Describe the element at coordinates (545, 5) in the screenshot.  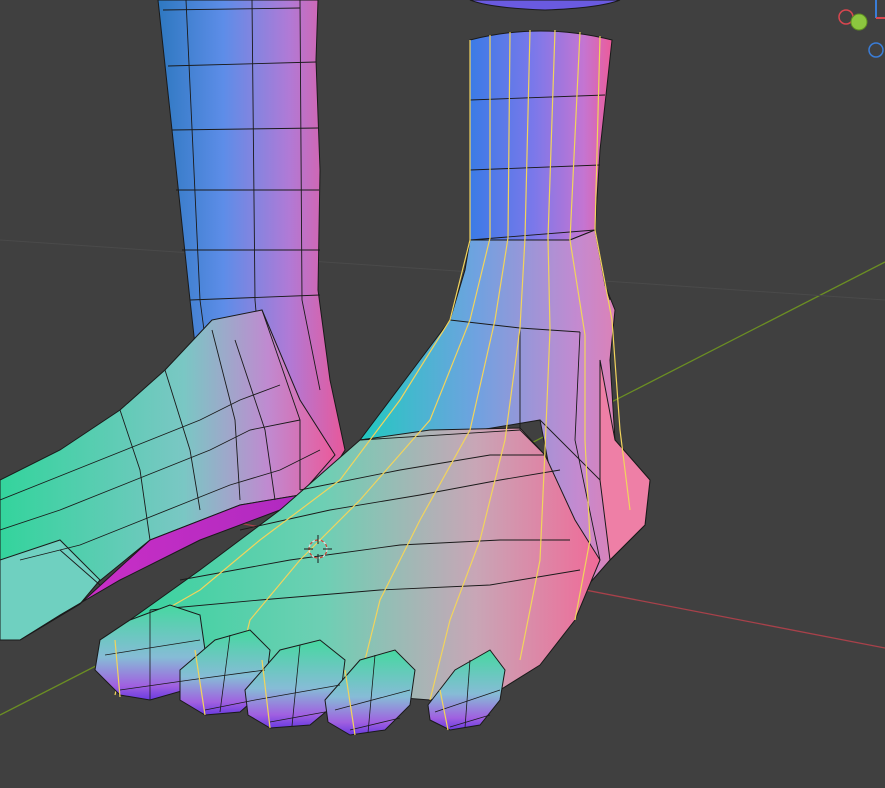
I see `upper-mesh-edge` at that location.